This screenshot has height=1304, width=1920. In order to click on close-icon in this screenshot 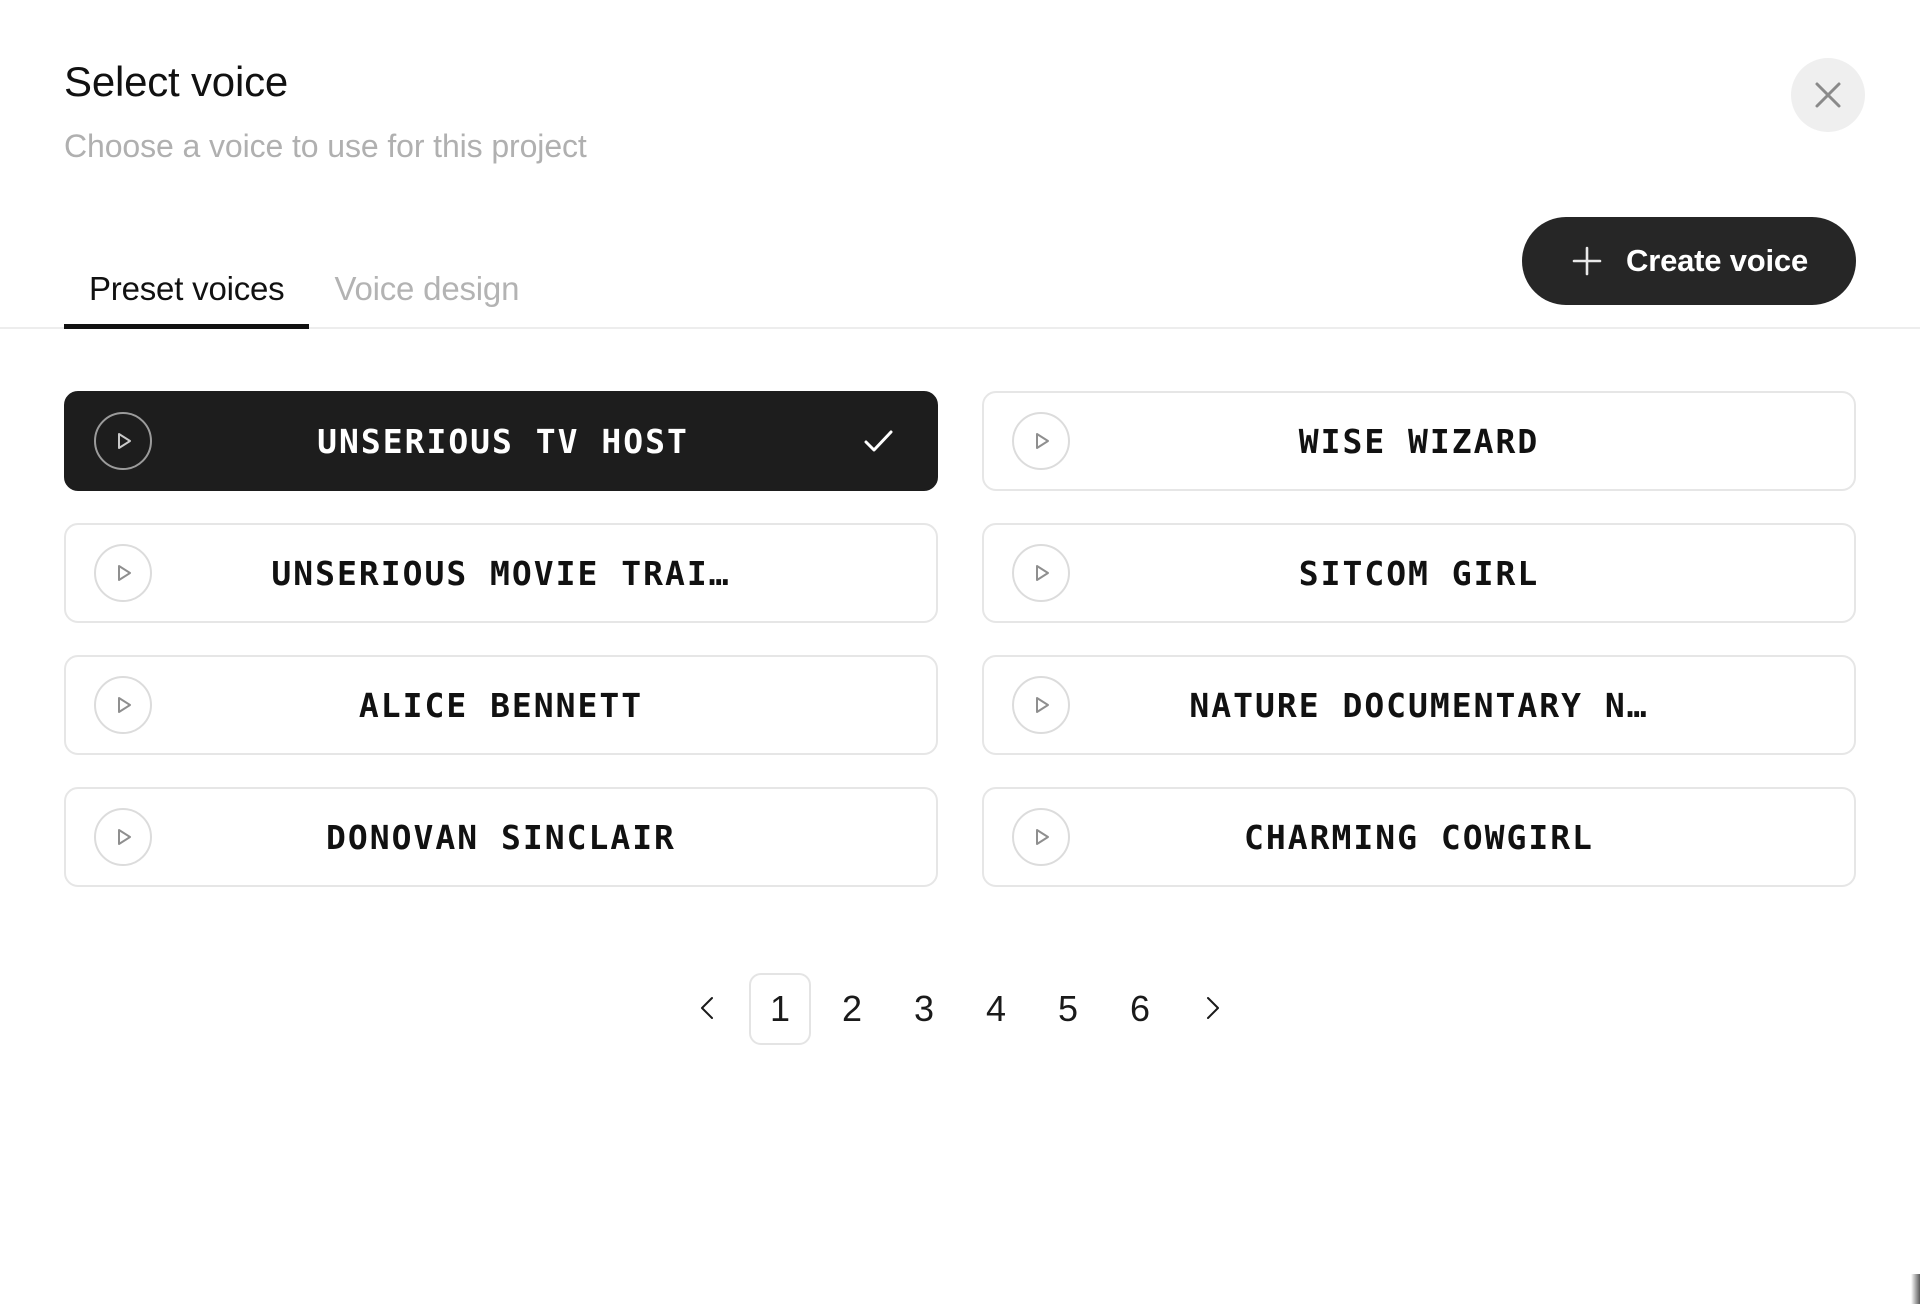, I will do `click(1828, 95)`.